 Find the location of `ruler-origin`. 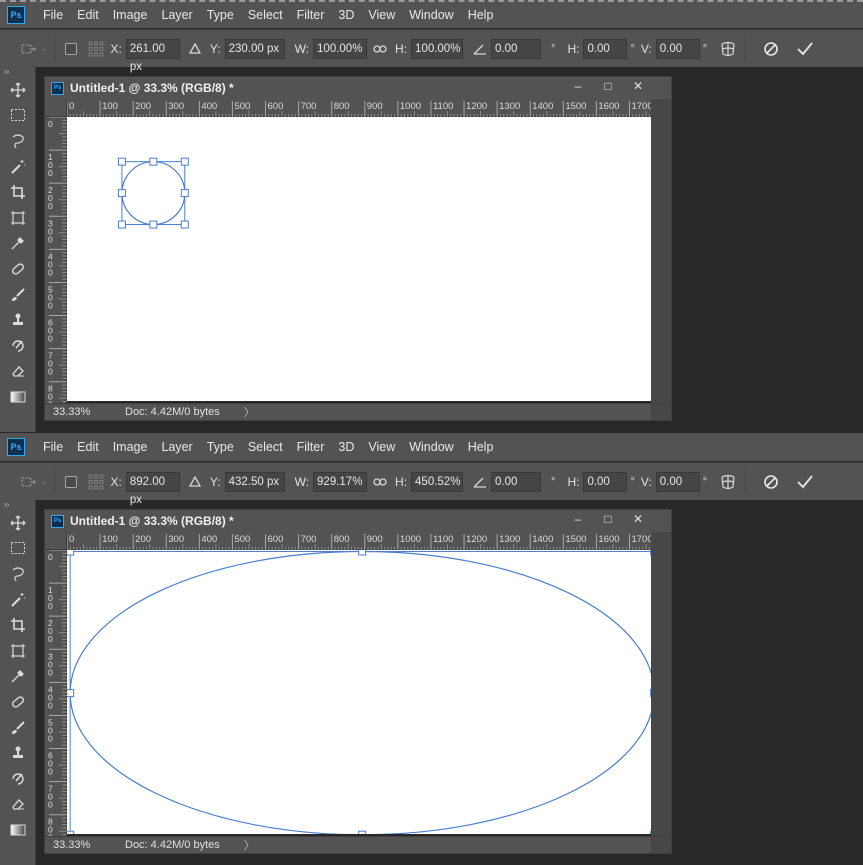

ruler-origin is located at coordinates (56, 541).